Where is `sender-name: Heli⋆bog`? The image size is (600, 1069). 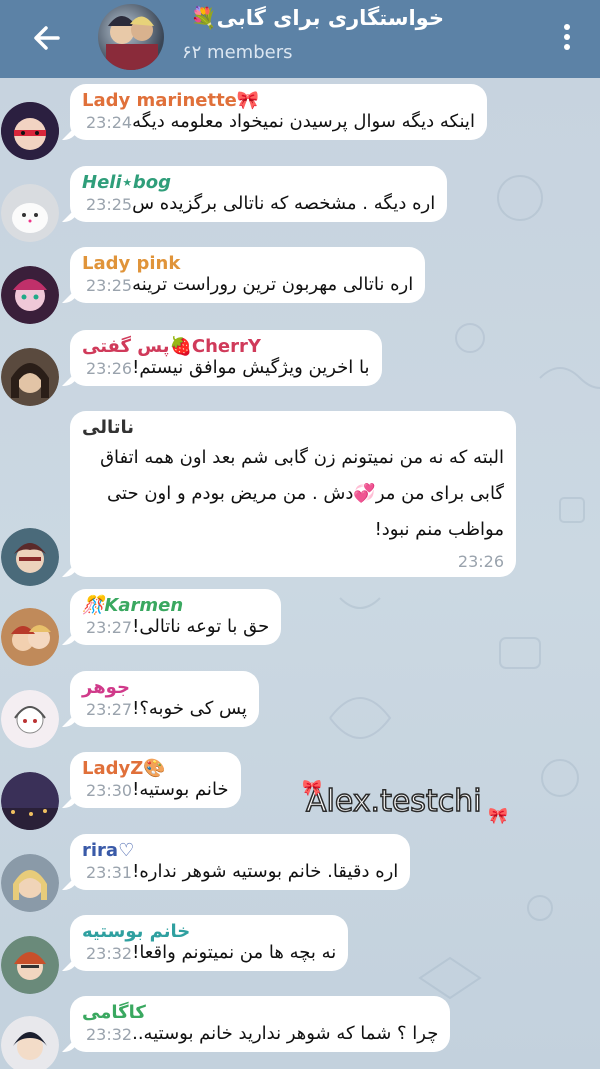 sender-name: Heli⋆bog is located at coordinates (258, 182).